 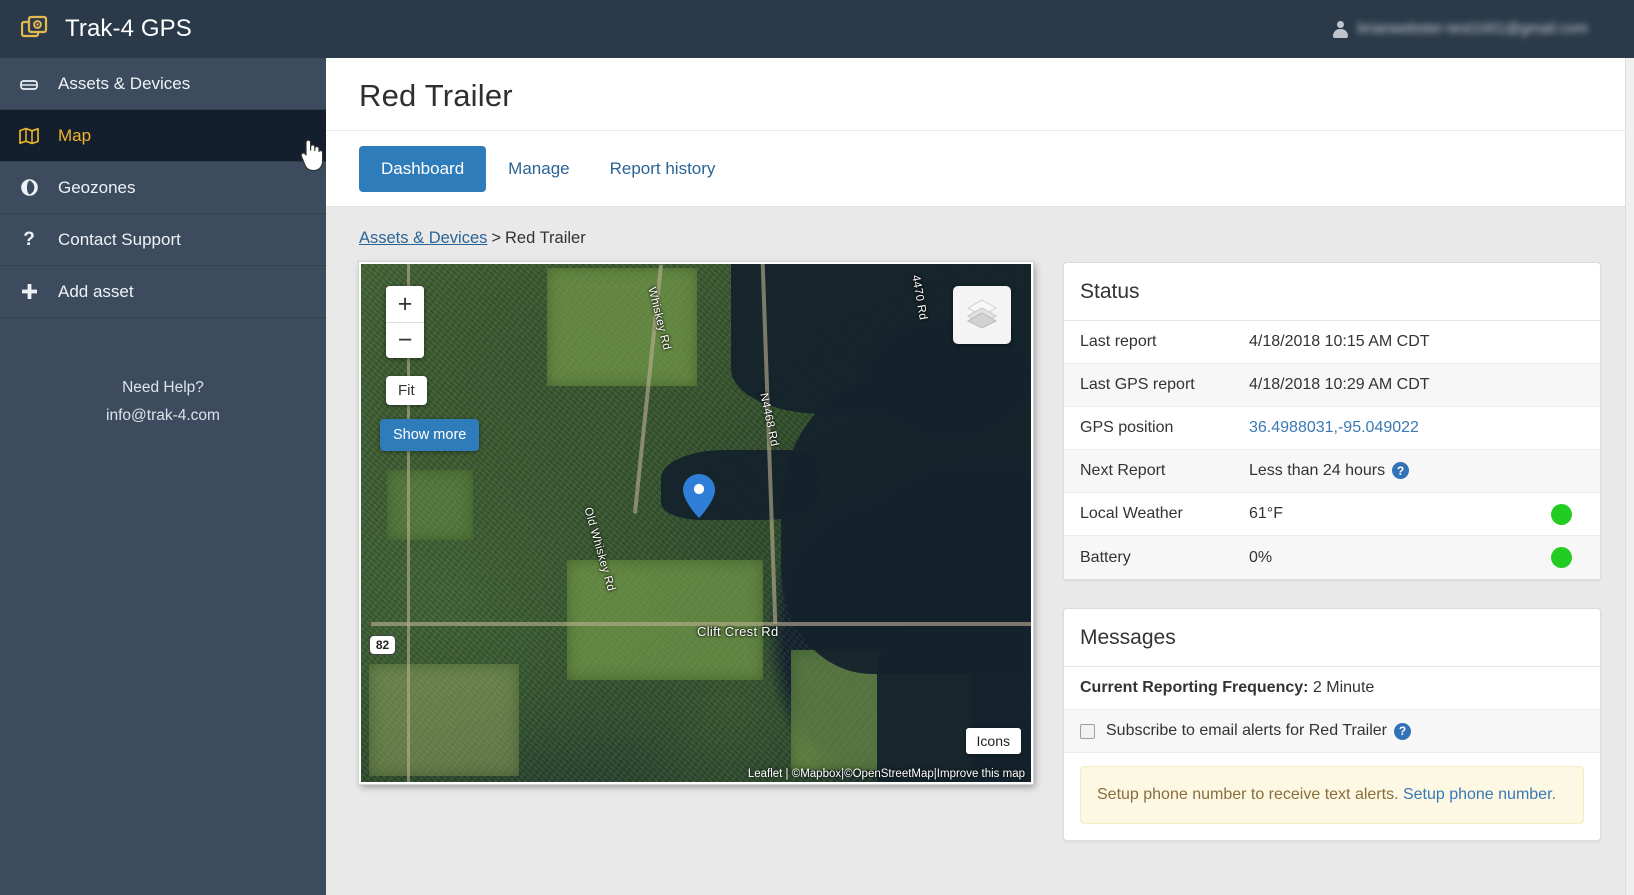 I want to click on sidebar-help: Need Help? info@trak-4.com, so click(x=163, y=402).